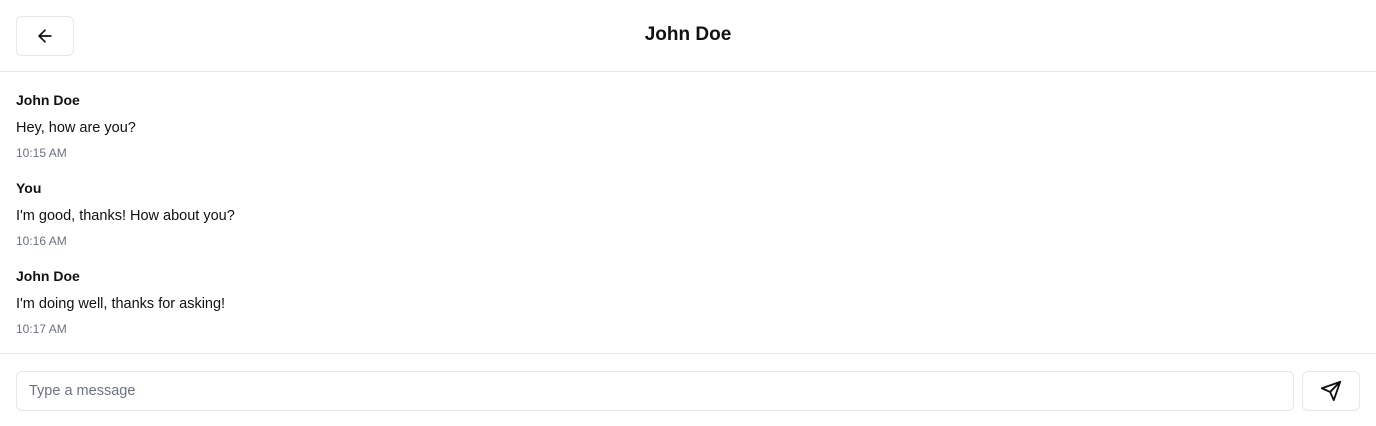  Describe the element at coordinates (41, 153) in the screenshot. I see `message-time: 10:15 AM` at that location.